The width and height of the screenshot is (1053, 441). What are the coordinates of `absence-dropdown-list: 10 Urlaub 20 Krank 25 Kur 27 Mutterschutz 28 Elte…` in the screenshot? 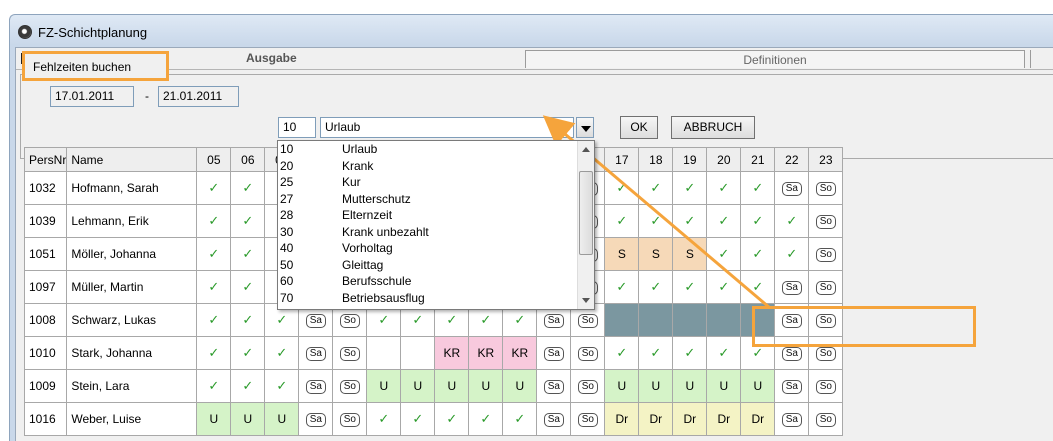 It's located at (436, 225).